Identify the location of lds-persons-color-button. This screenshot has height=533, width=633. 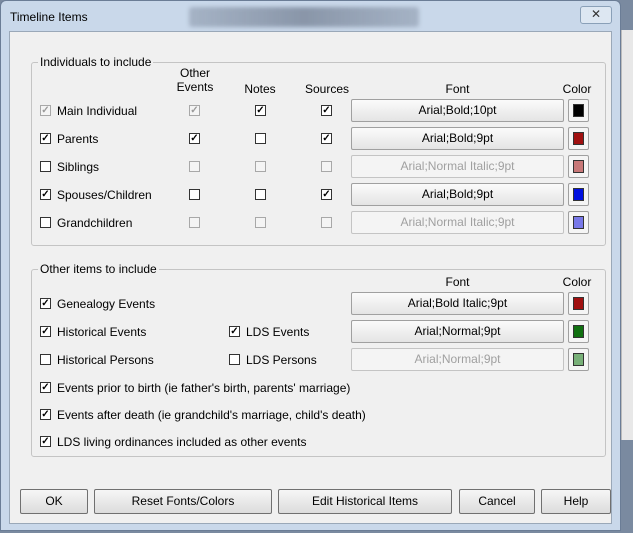
(578, 359).